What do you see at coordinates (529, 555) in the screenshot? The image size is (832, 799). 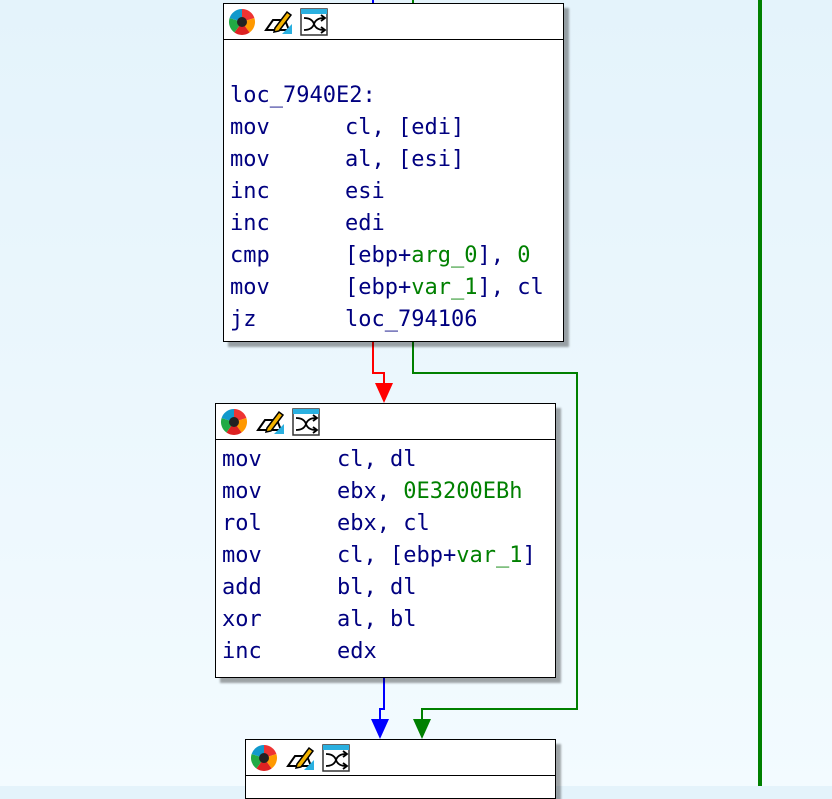 I see `operand-text: ]` at bounding box center [529, 555].